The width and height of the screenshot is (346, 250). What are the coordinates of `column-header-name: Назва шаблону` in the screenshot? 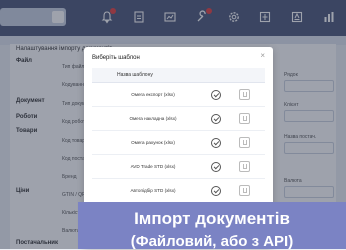 It's located at (135, 75).